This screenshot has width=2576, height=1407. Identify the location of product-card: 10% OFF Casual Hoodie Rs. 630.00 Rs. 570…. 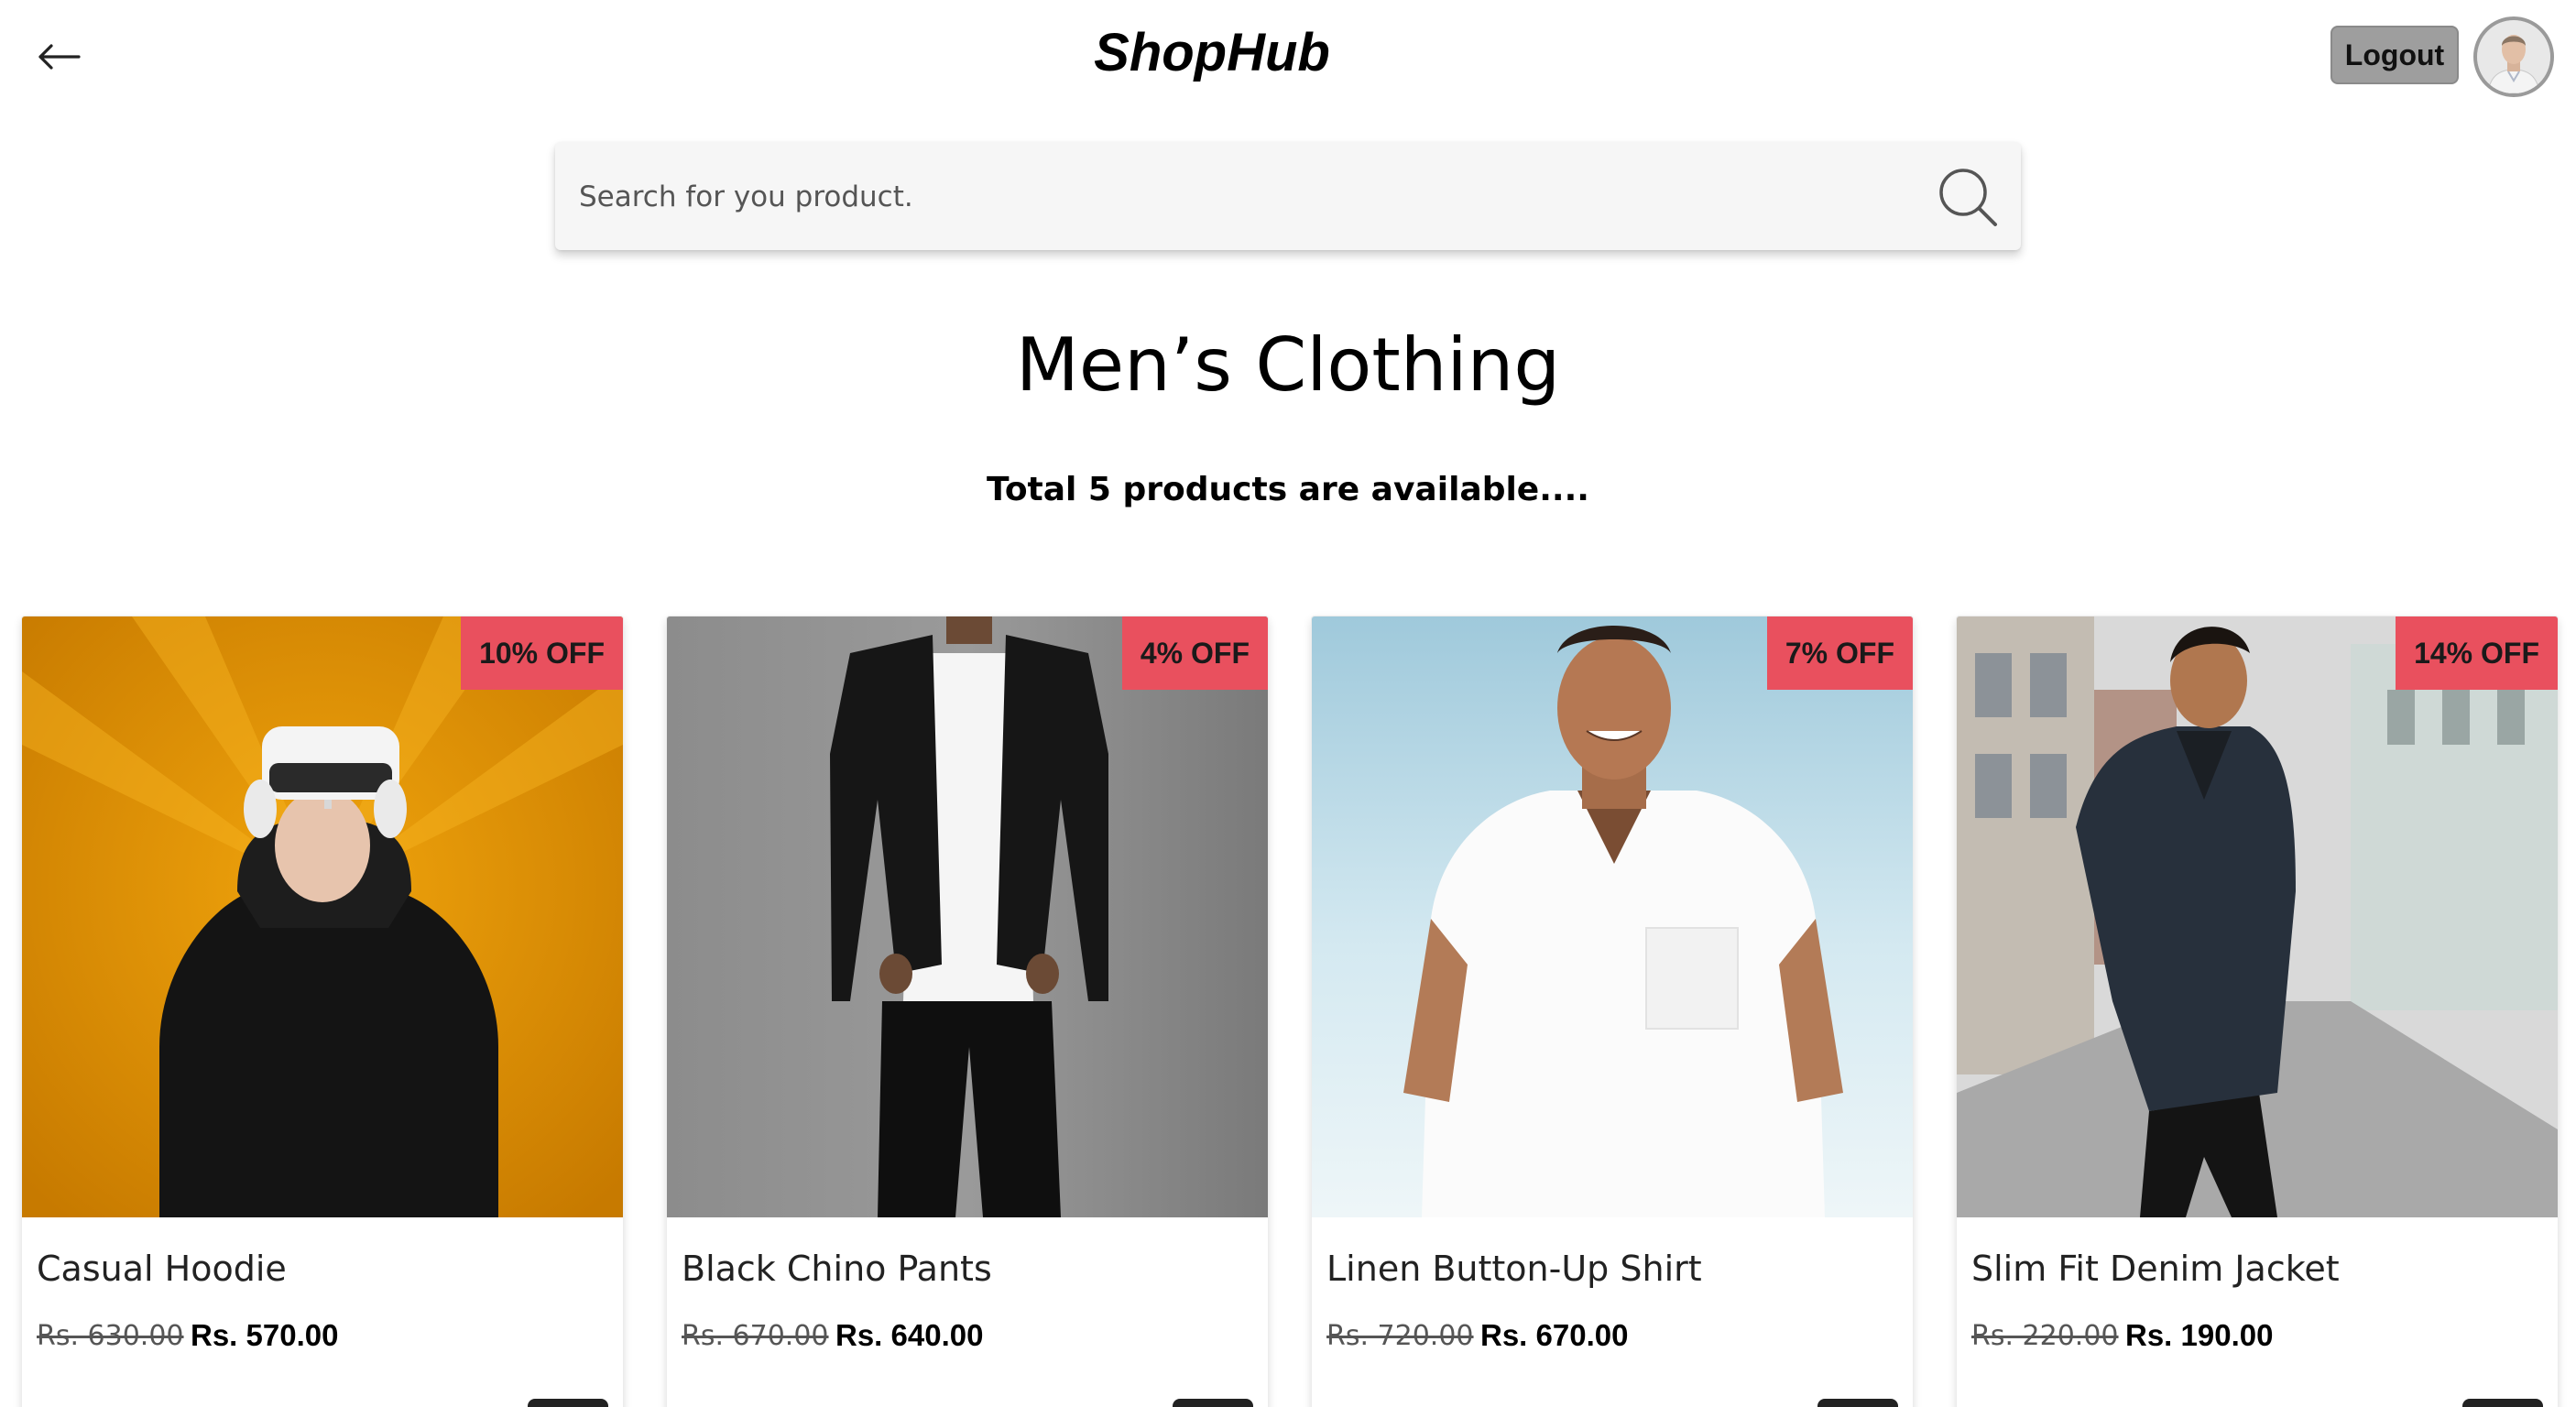
(322, 1011).